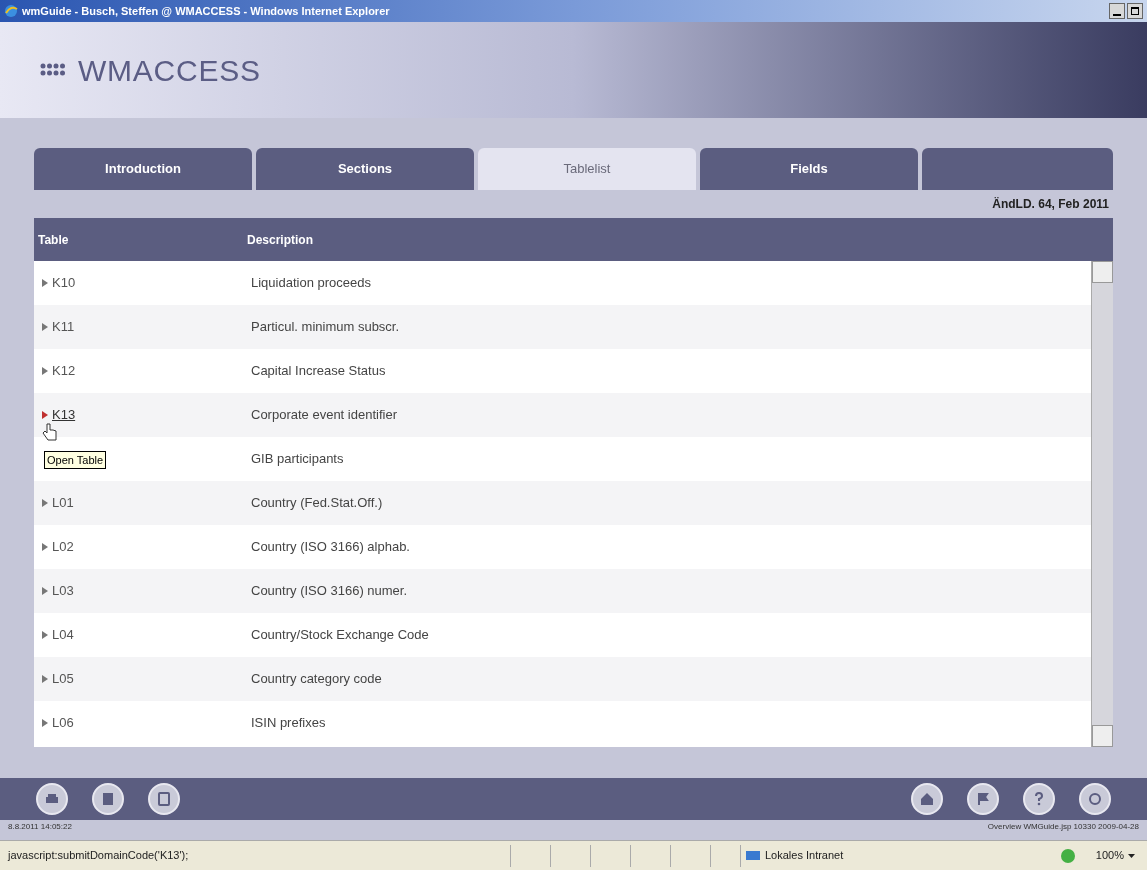 The height and width of the screenshot is (870, 1147). I want to click on table-cell-text: Country category code, so click(316, 679).